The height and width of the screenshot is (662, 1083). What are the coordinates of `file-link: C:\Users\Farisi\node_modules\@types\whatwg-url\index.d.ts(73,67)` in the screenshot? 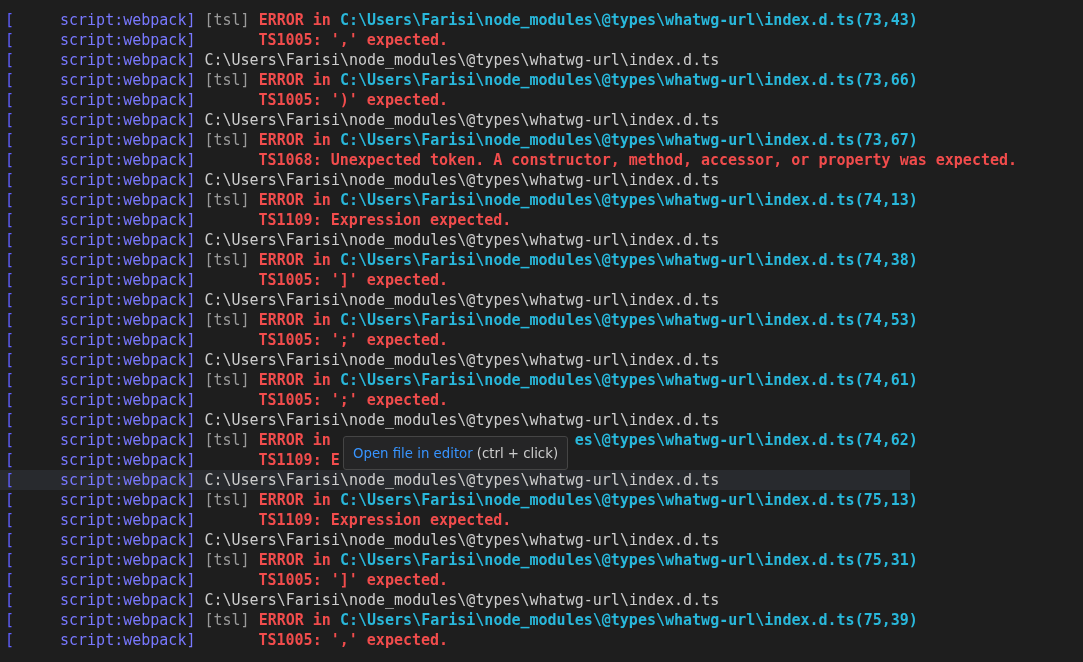 It's located at (628, 140).